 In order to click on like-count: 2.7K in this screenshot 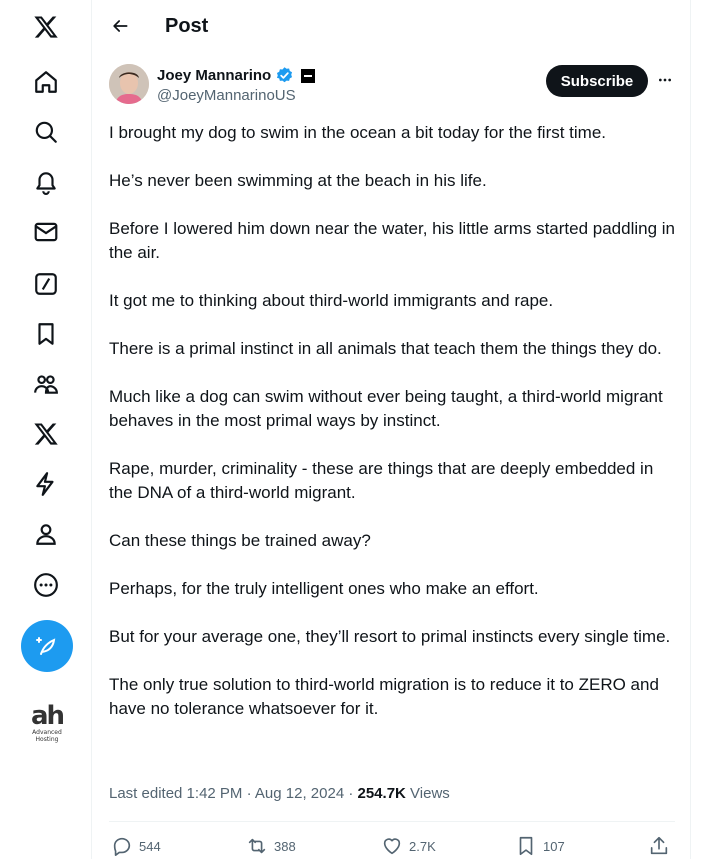, I will do `click(422, 846)`.